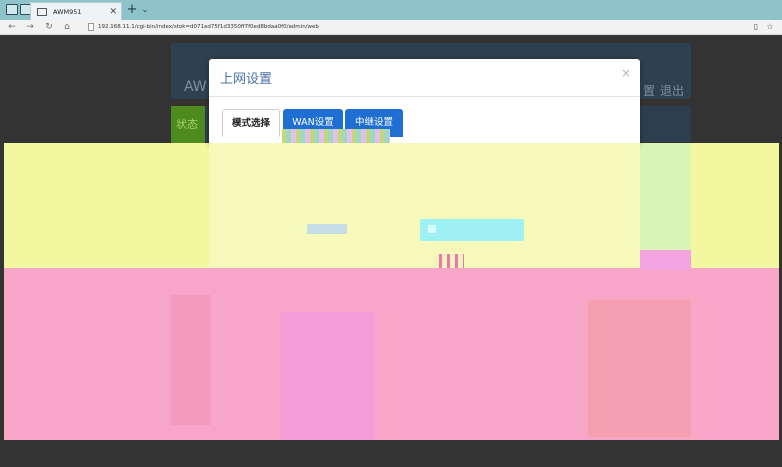 Image resolution: width=782 pixels, height=467 pixels. I want to click on modal-title: 上网设置, so click(246, 79).